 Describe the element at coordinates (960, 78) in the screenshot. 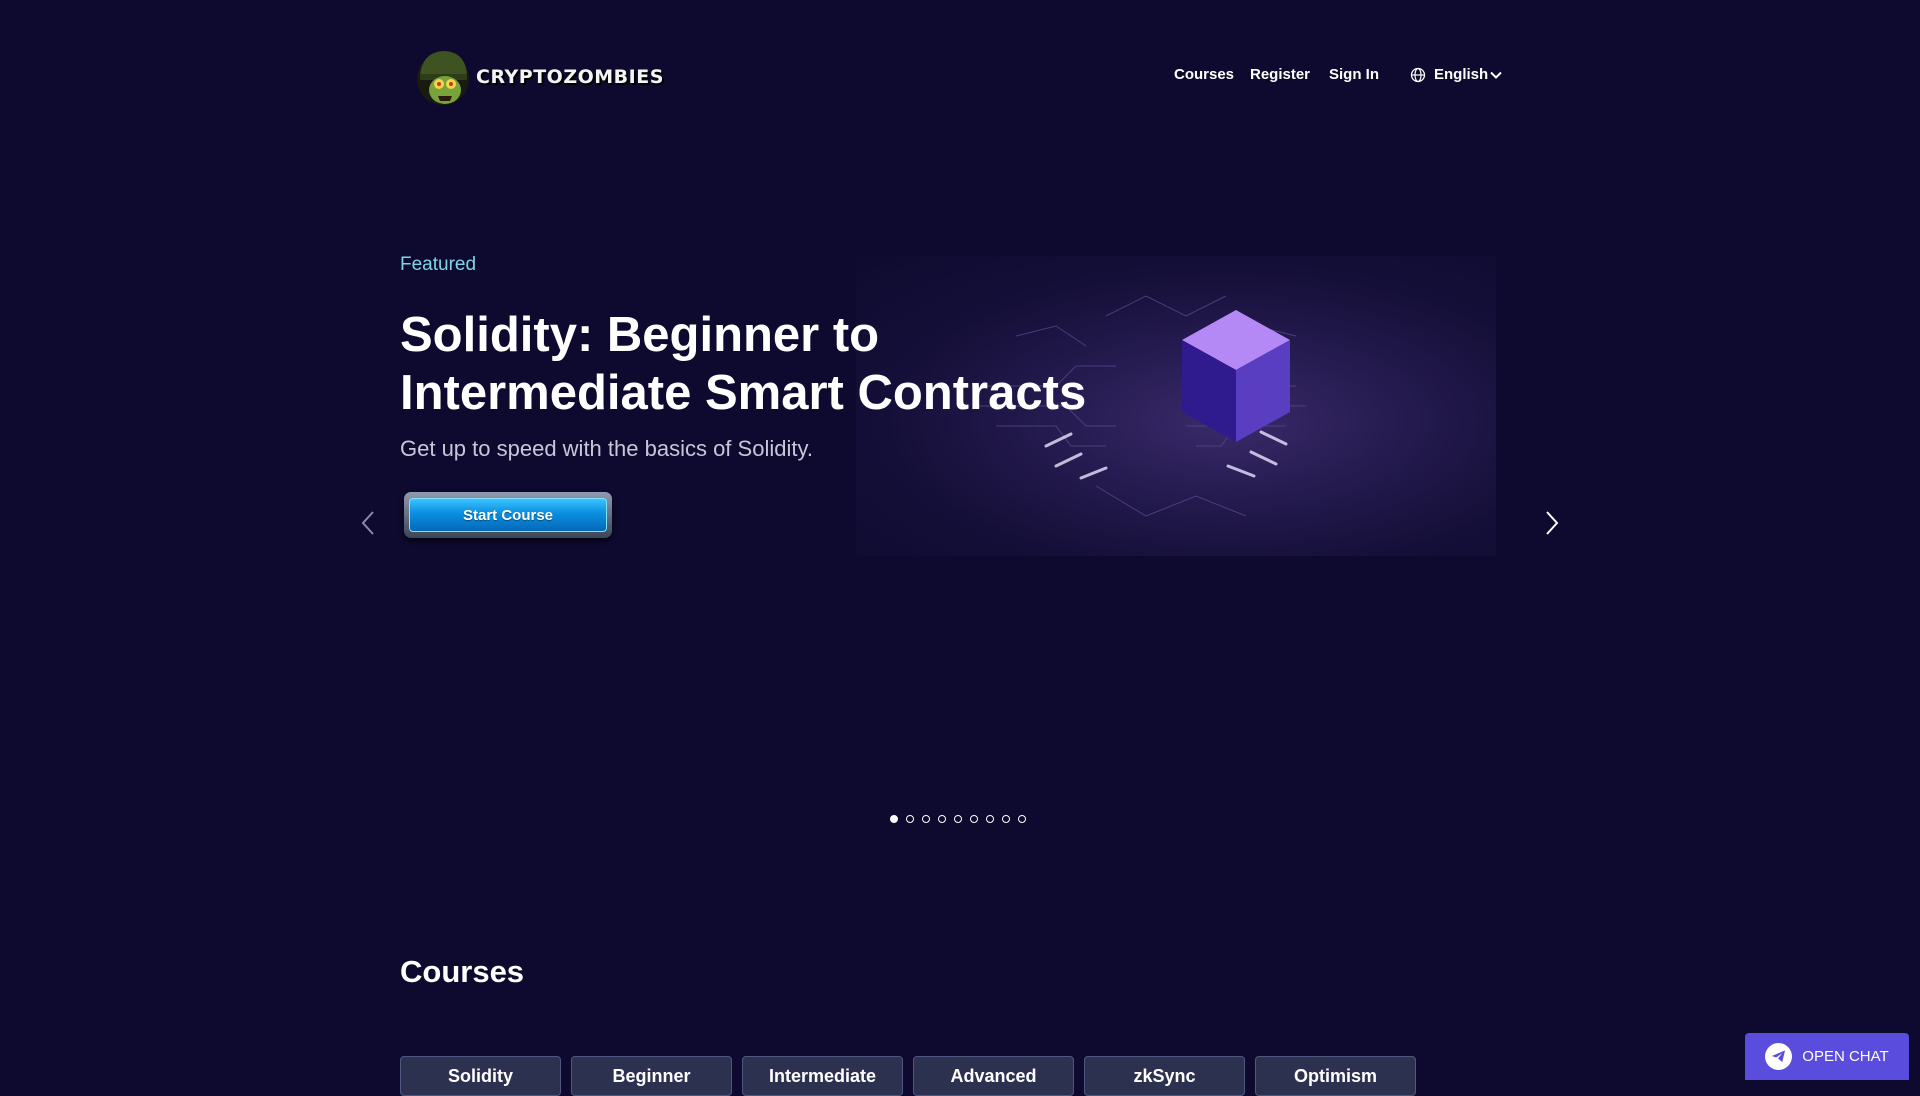

I see `top-nav: Courses Register Sign In` at that location.